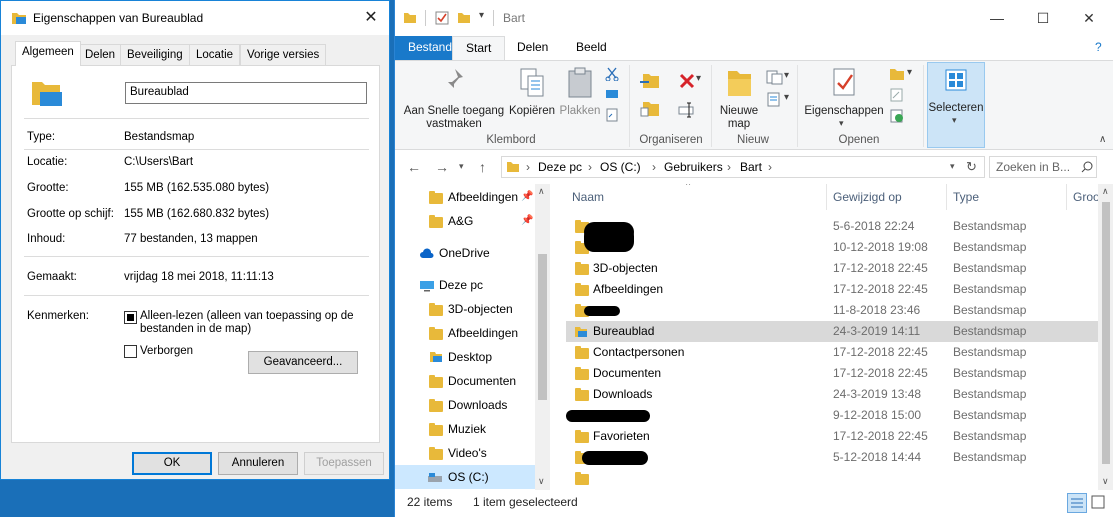 This screenshot has height=517, width=1113. Describe the element at coordinates (832, 373) in the screenshot. I see `file-row: Documenten 17-12-2018 22:45 Bestandsmap` at that location.